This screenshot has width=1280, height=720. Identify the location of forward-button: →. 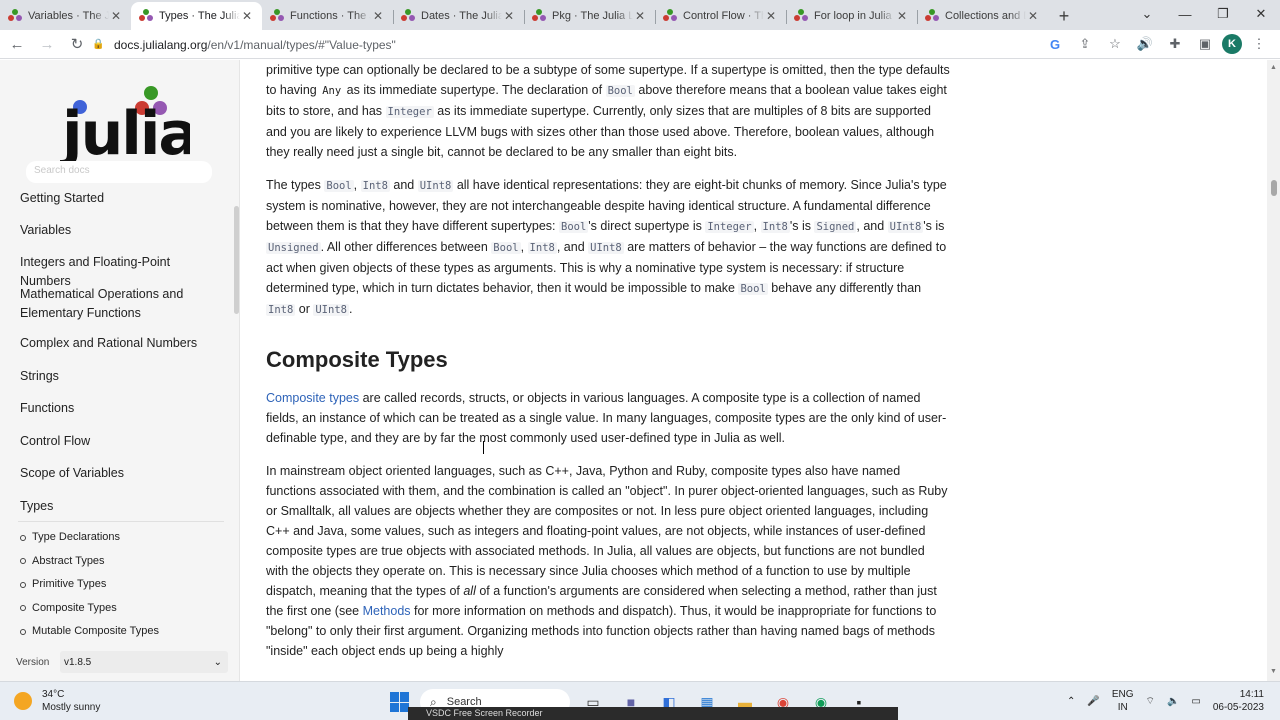
(47, 44).